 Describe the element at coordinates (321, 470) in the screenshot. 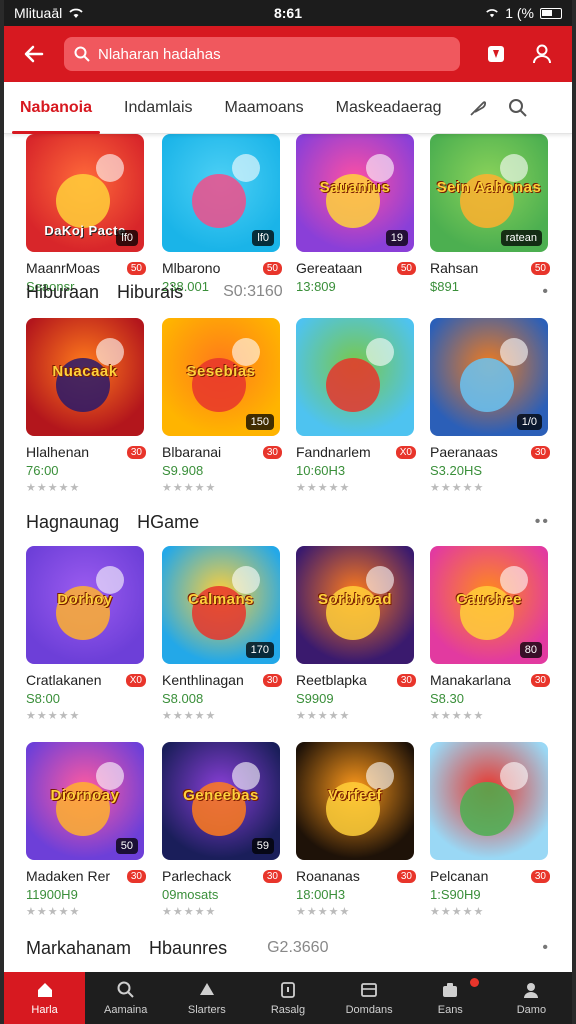

I see `game-meta: 10:60H3` at that location.